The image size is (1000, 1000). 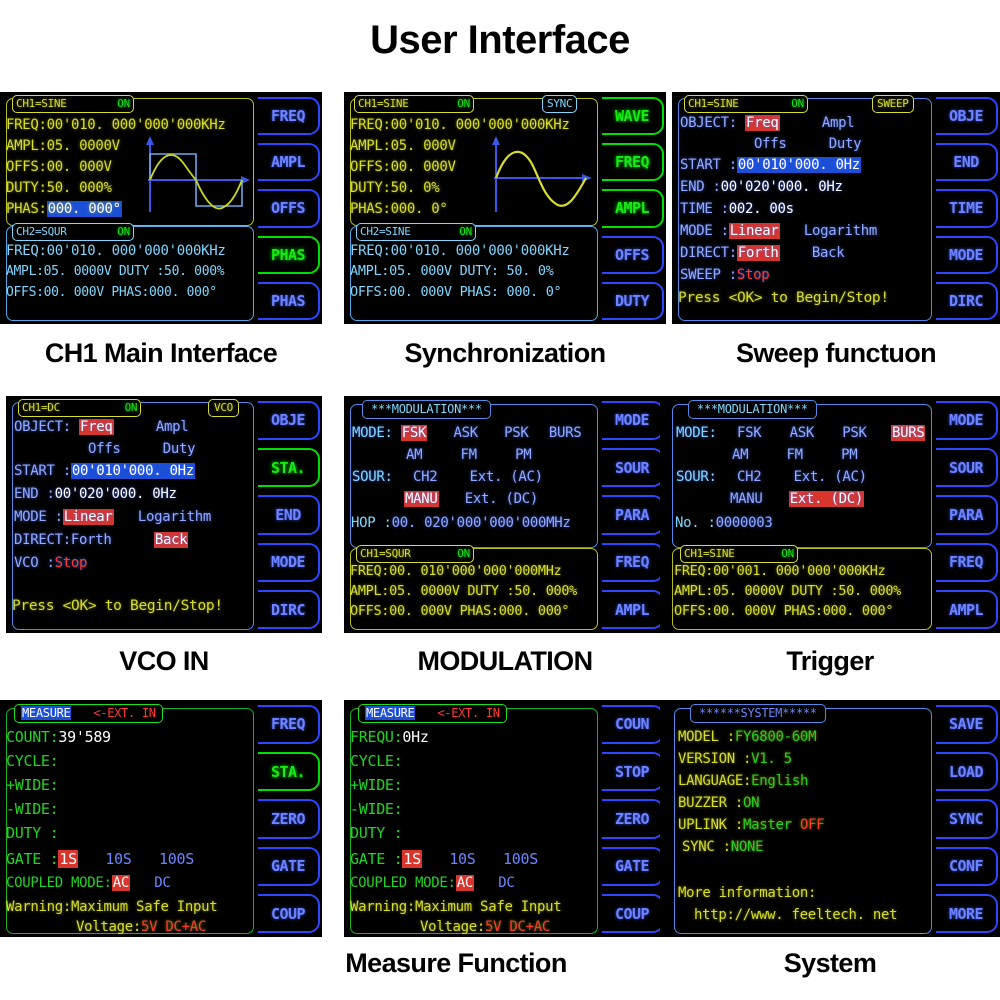 What do you see at coordinates (462, 859) in the screenshot?
I see `measure2-gate-10s: 10S` at bounding box center [462, 859].